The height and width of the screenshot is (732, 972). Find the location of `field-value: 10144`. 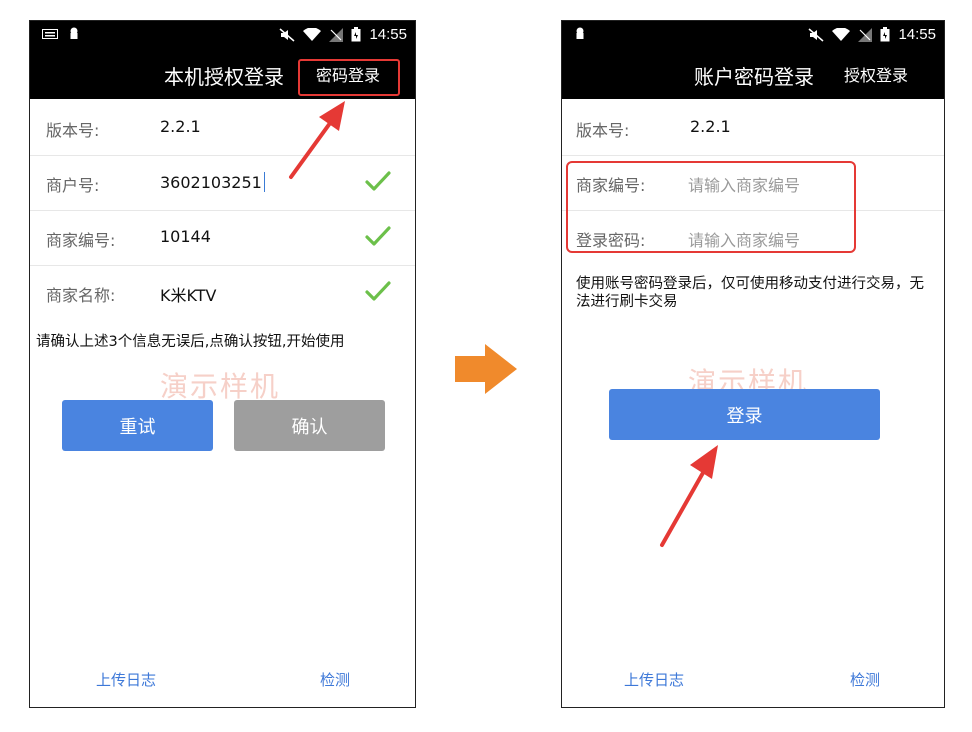

field-value: 10144 is located at coordinates (185, 236).